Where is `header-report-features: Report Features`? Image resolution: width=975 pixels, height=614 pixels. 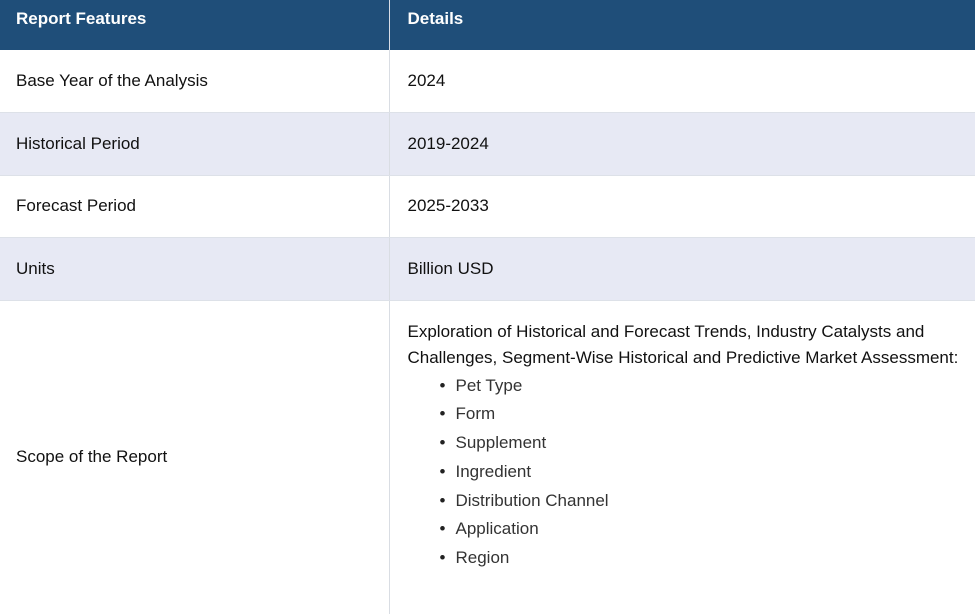
header-report-features: Report Features is located at coordinates (195, 25).